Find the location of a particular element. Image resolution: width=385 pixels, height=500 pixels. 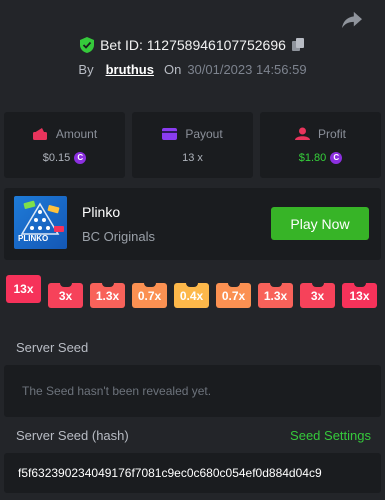

game-thumbnail: PLINKO is located at coordinates (40, 222).